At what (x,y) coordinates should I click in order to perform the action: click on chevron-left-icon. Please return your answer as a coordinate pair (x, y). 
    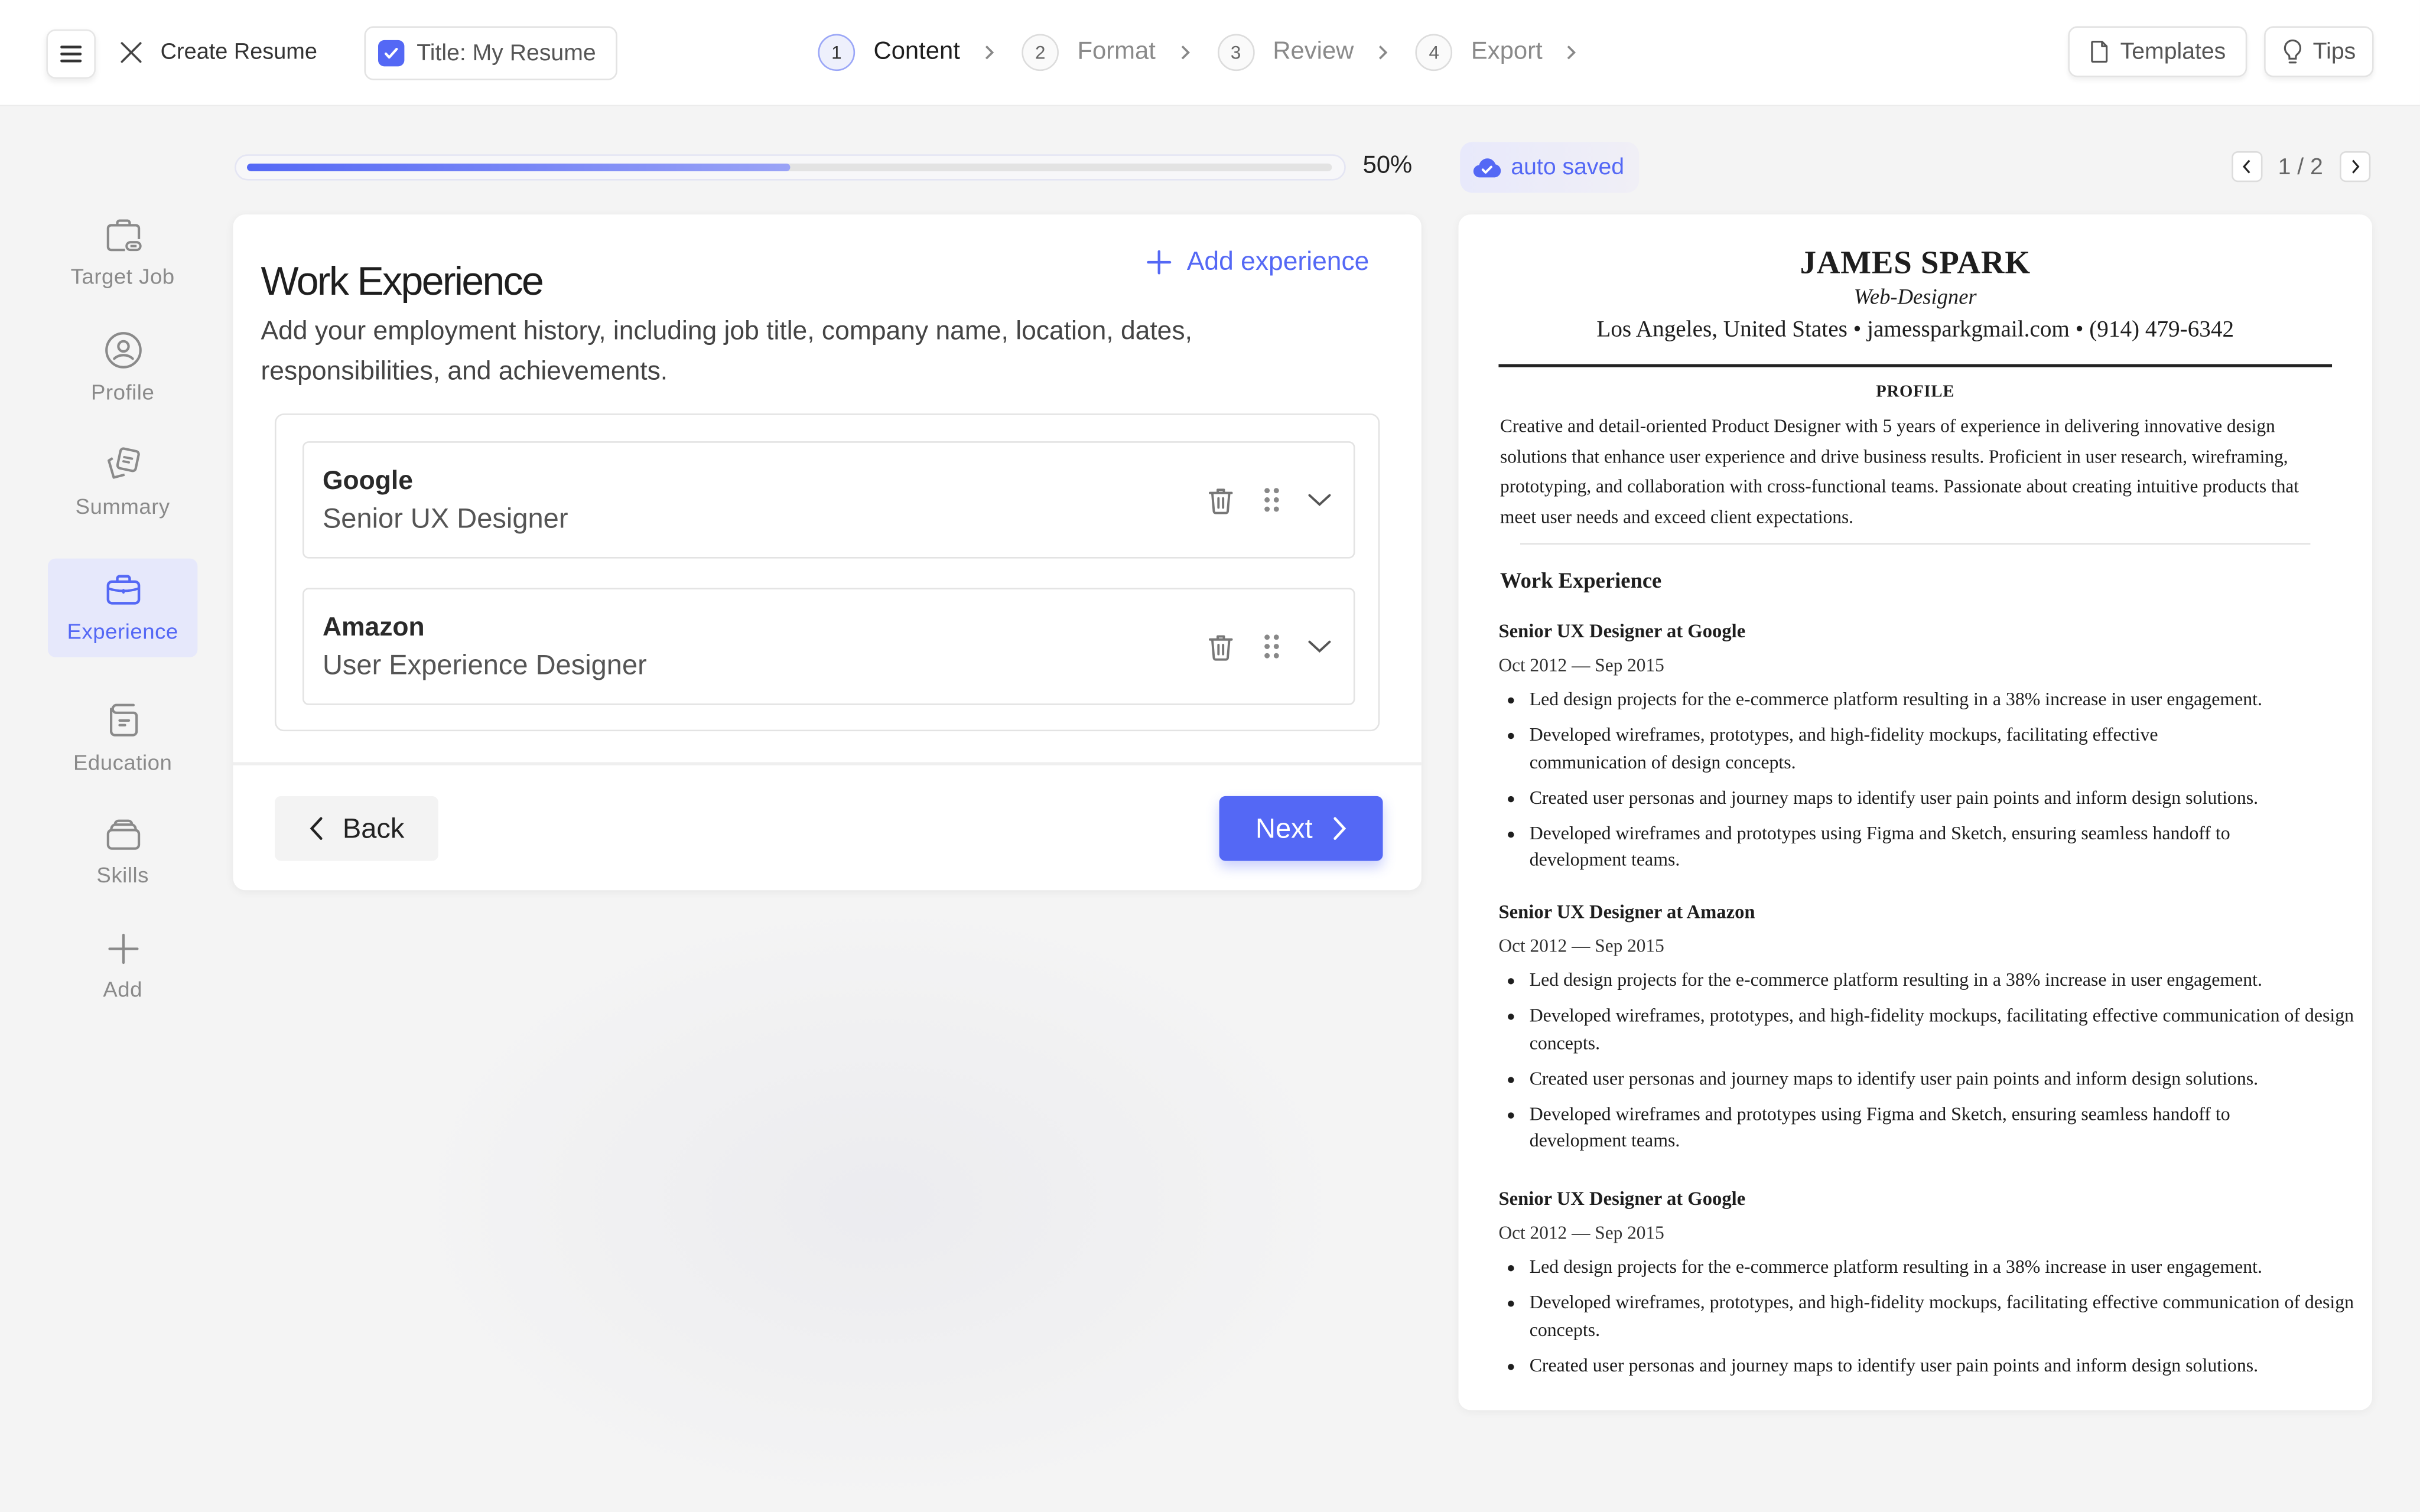
    Looking at the image, I should click on (316, 828).